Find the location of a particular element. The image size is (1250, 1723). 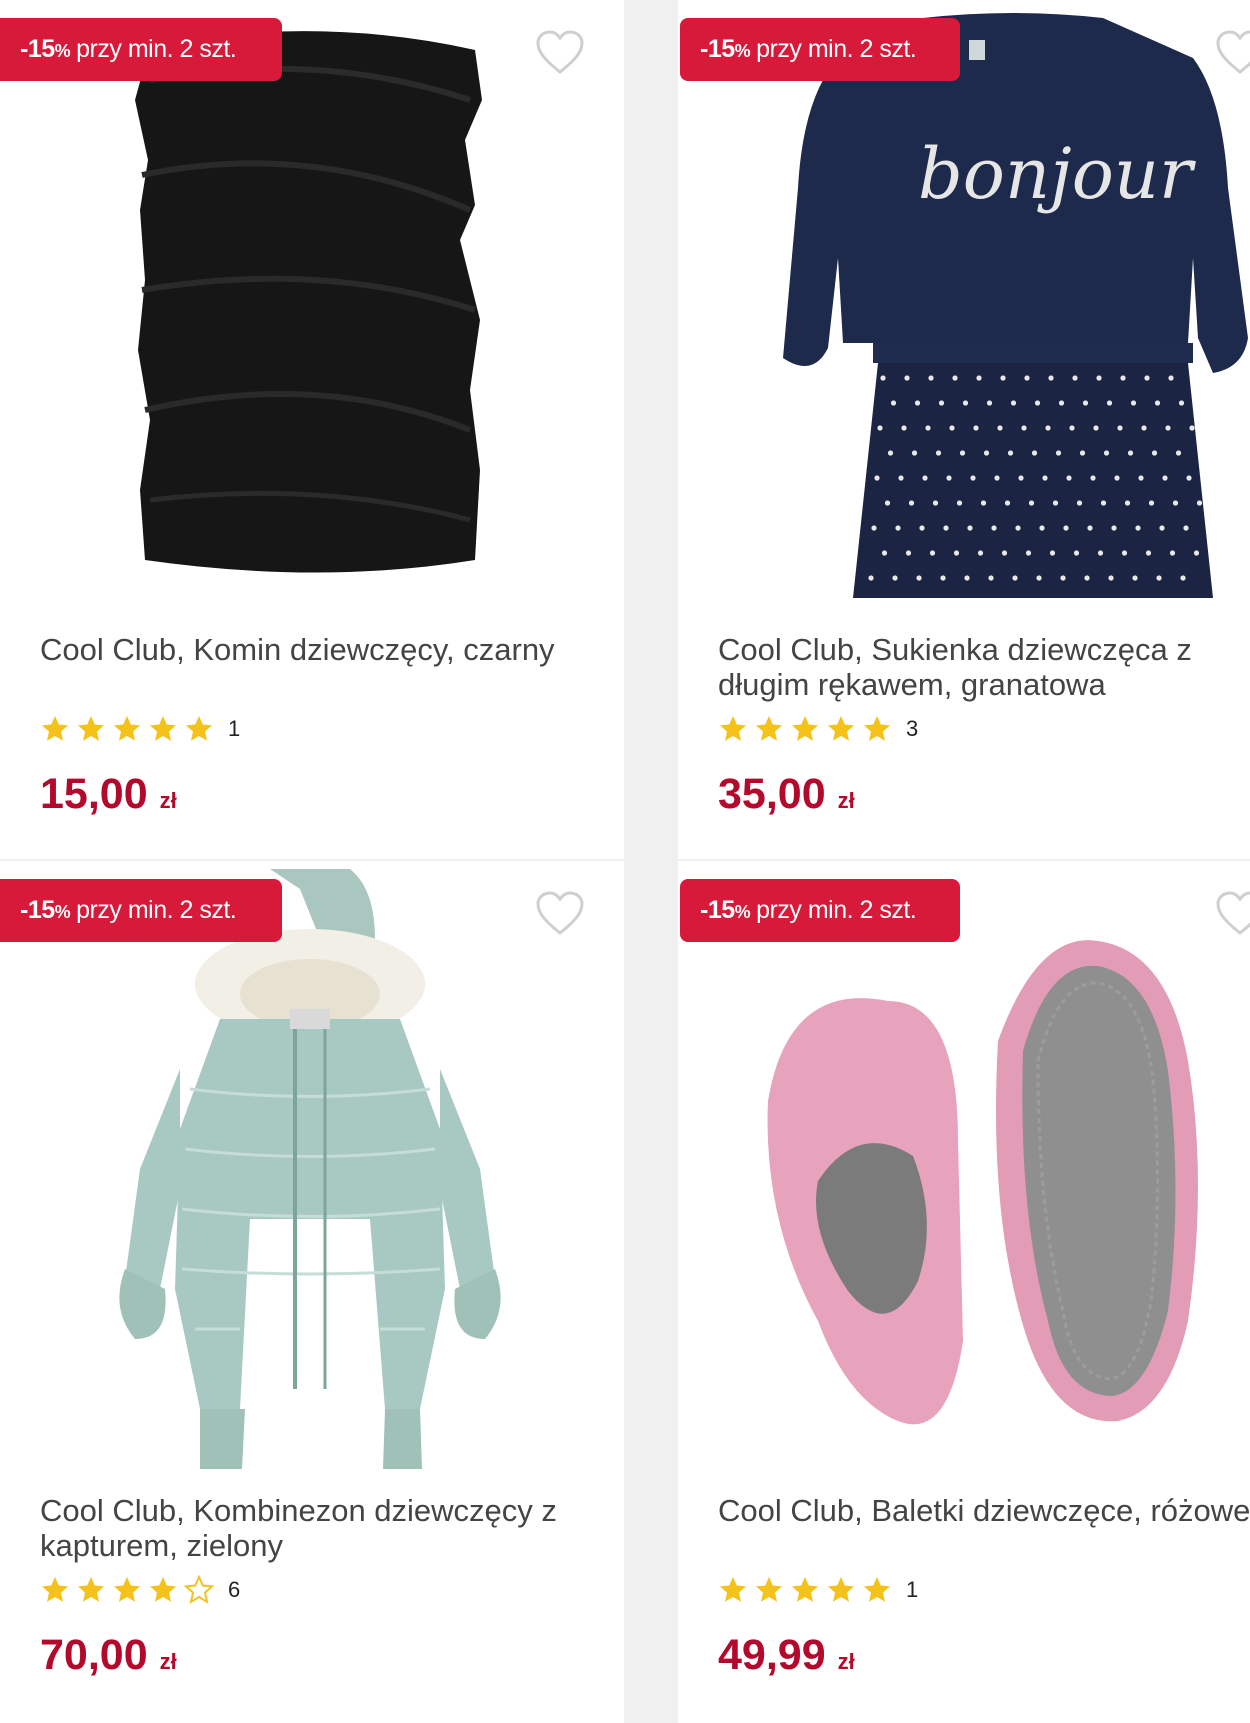

price-value: 35,00 is located at coordinates (772, 794).